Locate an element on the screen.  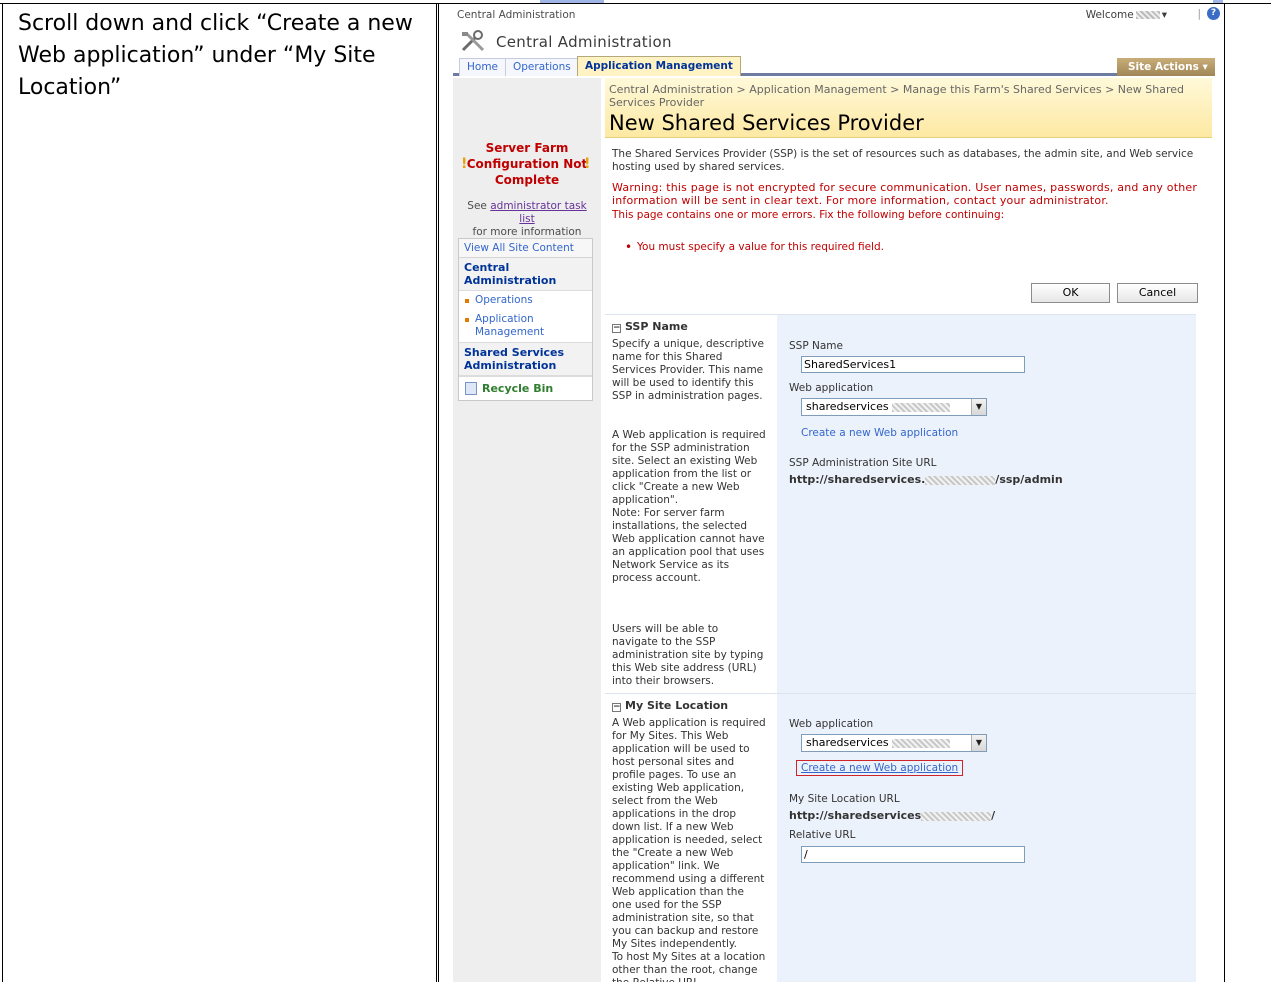
cancel-button: Cancel is located at coordinates (1157, 293).